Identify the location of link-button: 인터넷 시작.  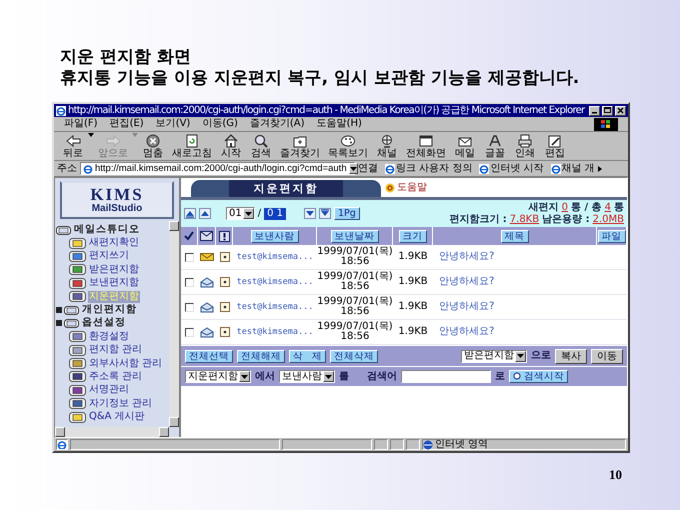
(511, 168).